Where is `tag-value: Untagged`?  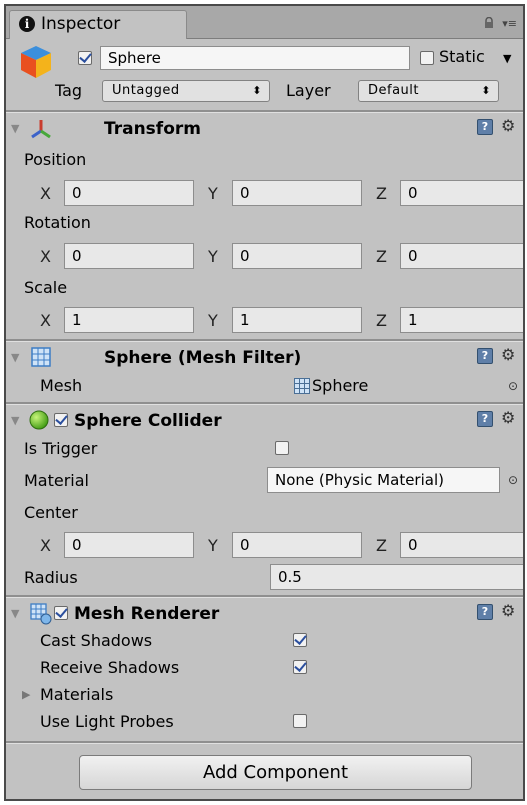
tag-value: Untagged is located at coordinates (146, 90).